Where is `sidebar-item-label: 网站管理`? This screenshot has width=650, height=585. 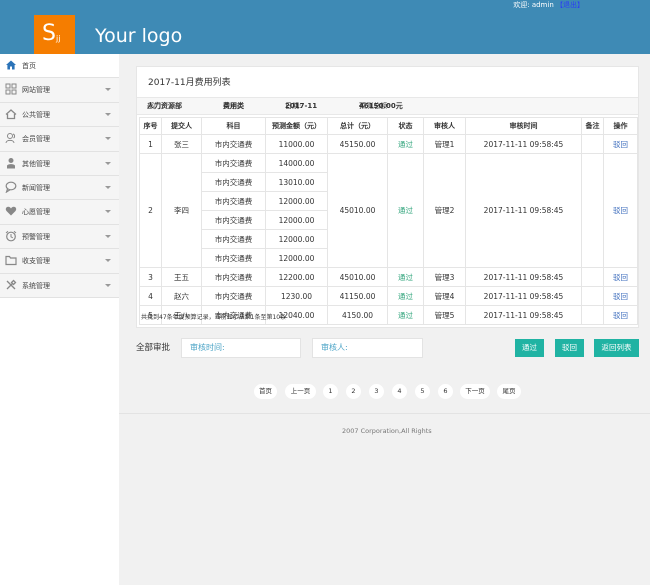
sidebar-item-label: 网站管理 is located at coordinates (36, 90).